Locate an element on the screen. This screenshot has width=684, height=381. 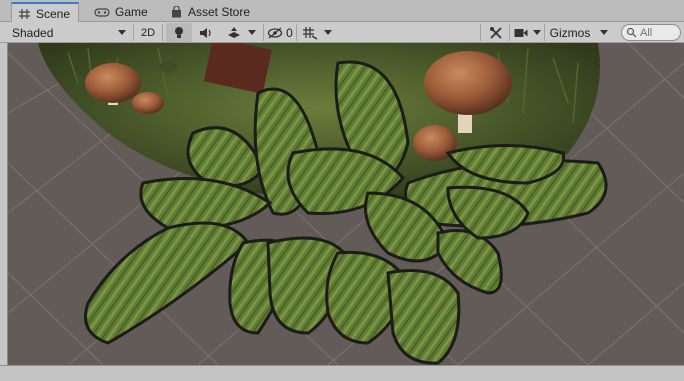
tools-button is located at coordinates (496, 32).